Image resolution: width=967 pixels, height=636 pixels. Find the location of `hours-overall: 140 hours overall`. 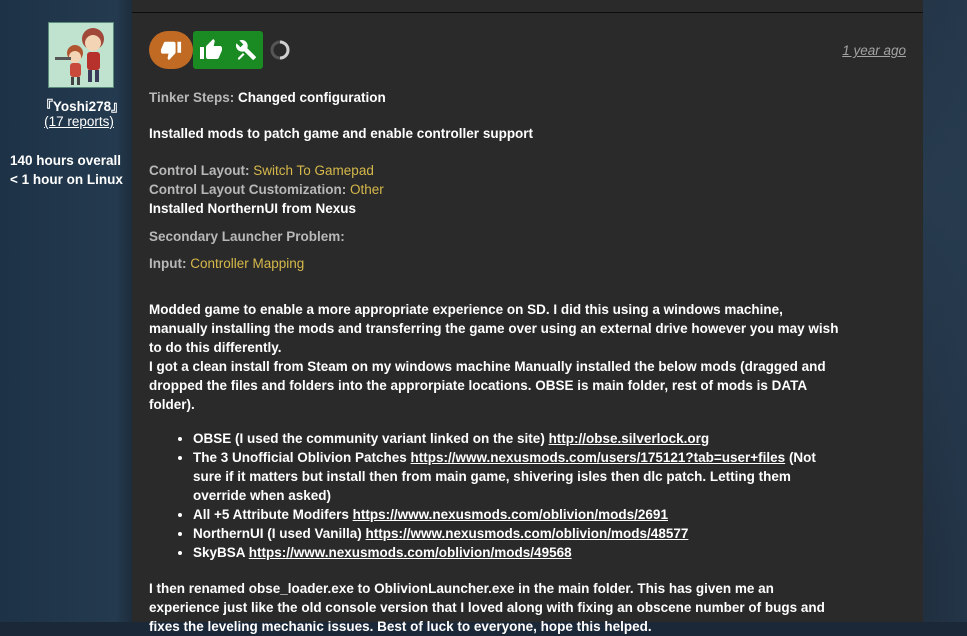

hours-overall: 140 hours overall is located at coordinates (66, 160).